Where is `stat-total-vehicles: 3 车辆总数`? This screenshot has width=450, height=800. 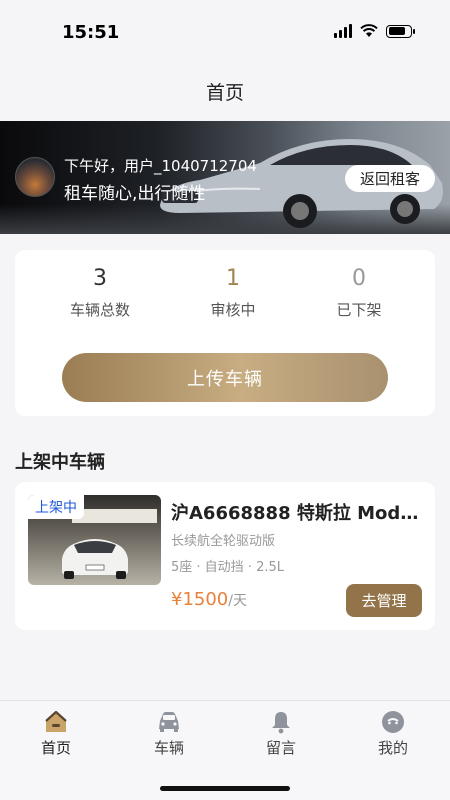
stat-total-vehicles: 3 车辆总数 is located at coordinates (100, 293).